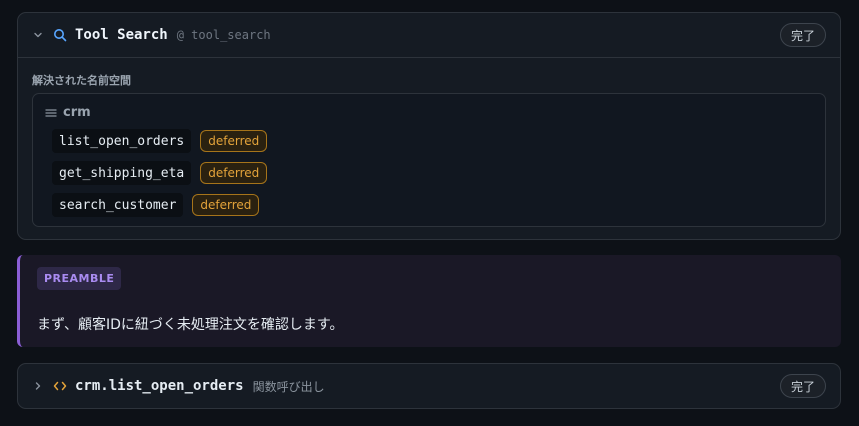 The width and height of the screenshot is (859, 426). What do you see at coordinates (121, 35) in the screenshot?
I see `tool-search-title: Tool Search` at bounding box center [121, 35].